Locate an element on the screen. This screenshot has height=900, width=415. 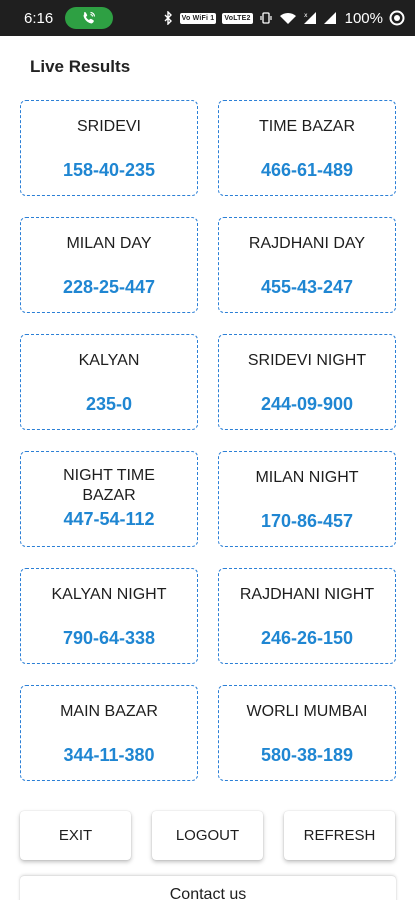
result-card: MILAN DAY 228-25-447 is located at coordinates (109, 265).